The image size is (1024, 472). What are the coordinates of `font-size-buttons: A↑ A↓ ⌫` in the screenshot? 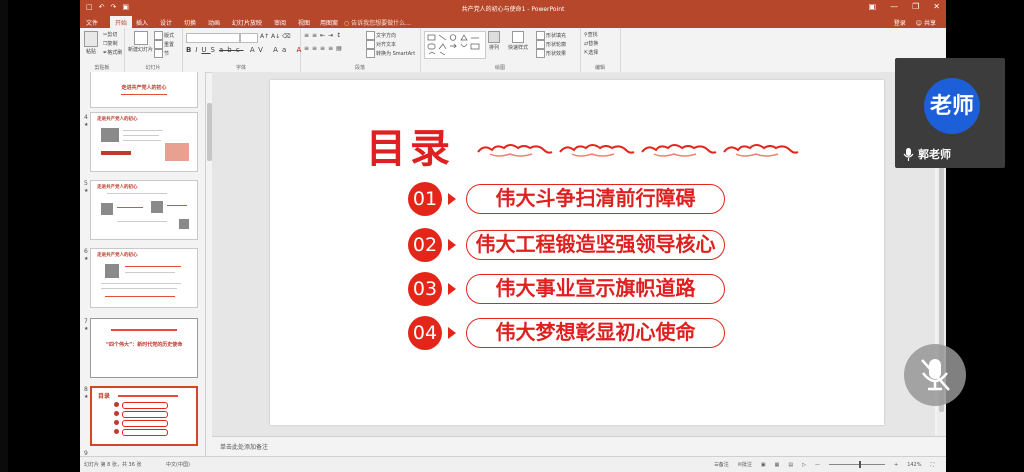 It's located at (275, 36).